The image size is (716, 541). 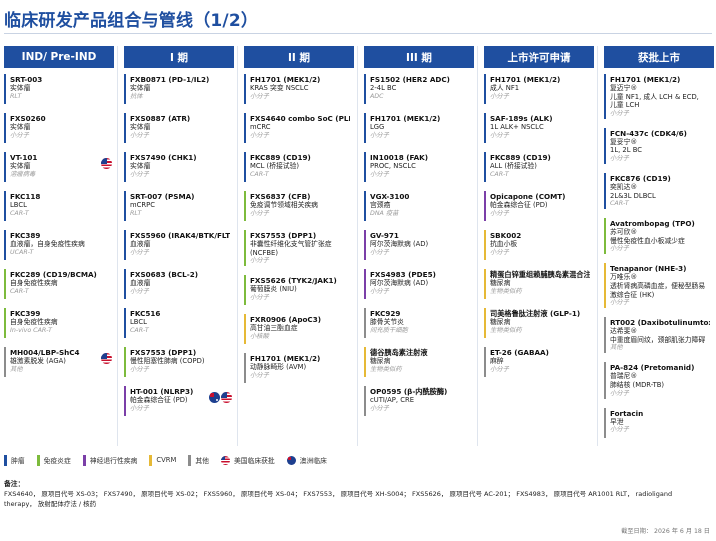 I want to click on product-code: 精蛋白锌重组赖脯胰岛素混合注射液 (25R), so click(x=540, y=274).